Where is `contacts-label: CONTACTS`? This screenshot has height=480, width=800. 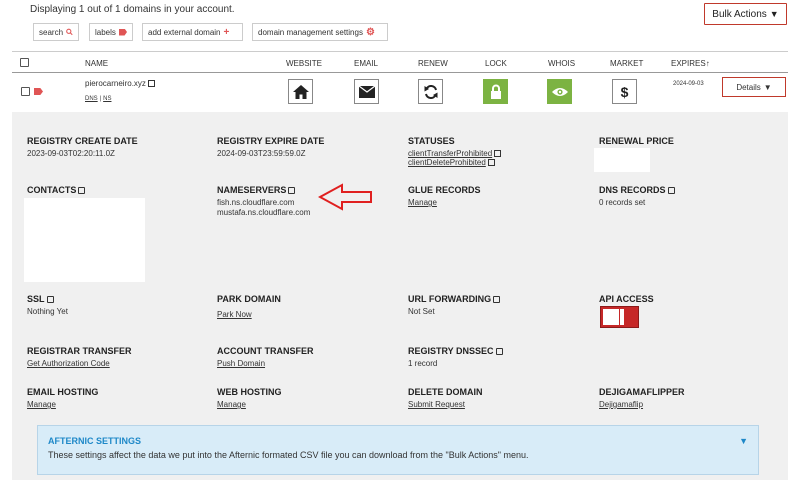 contacts-label: CONTACTS is located at coordinates (52, 190).